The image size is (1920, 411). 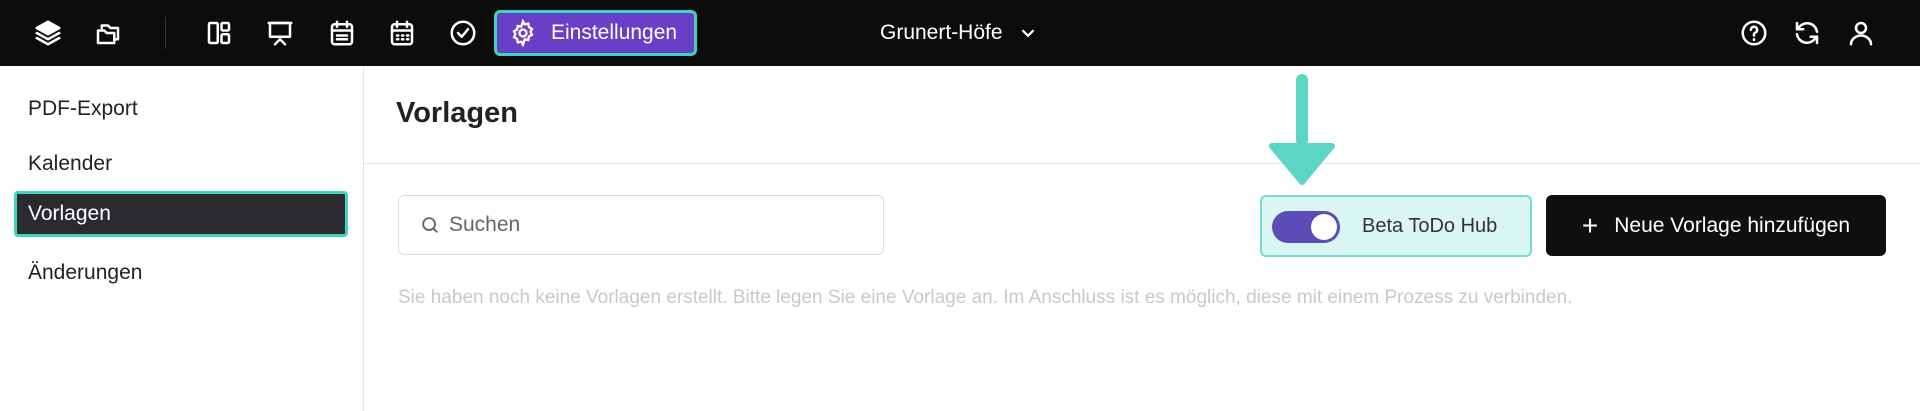 What do you see at coordinates (181, 164) in the screenshot?
I see `sidebar-item-kalender: Kalender` at bounding box center [181, 164].